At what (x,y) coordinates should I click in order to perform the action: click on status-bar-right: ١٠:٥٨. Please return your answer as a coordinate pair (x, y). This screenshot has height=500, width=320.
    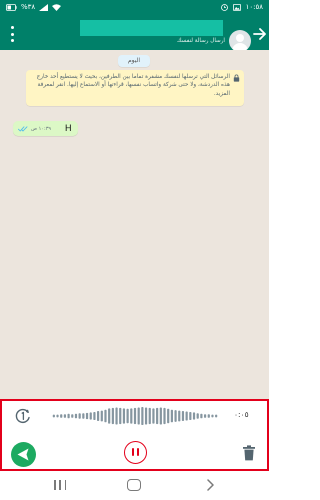
    Looking at the image, I should click on (241, 7).